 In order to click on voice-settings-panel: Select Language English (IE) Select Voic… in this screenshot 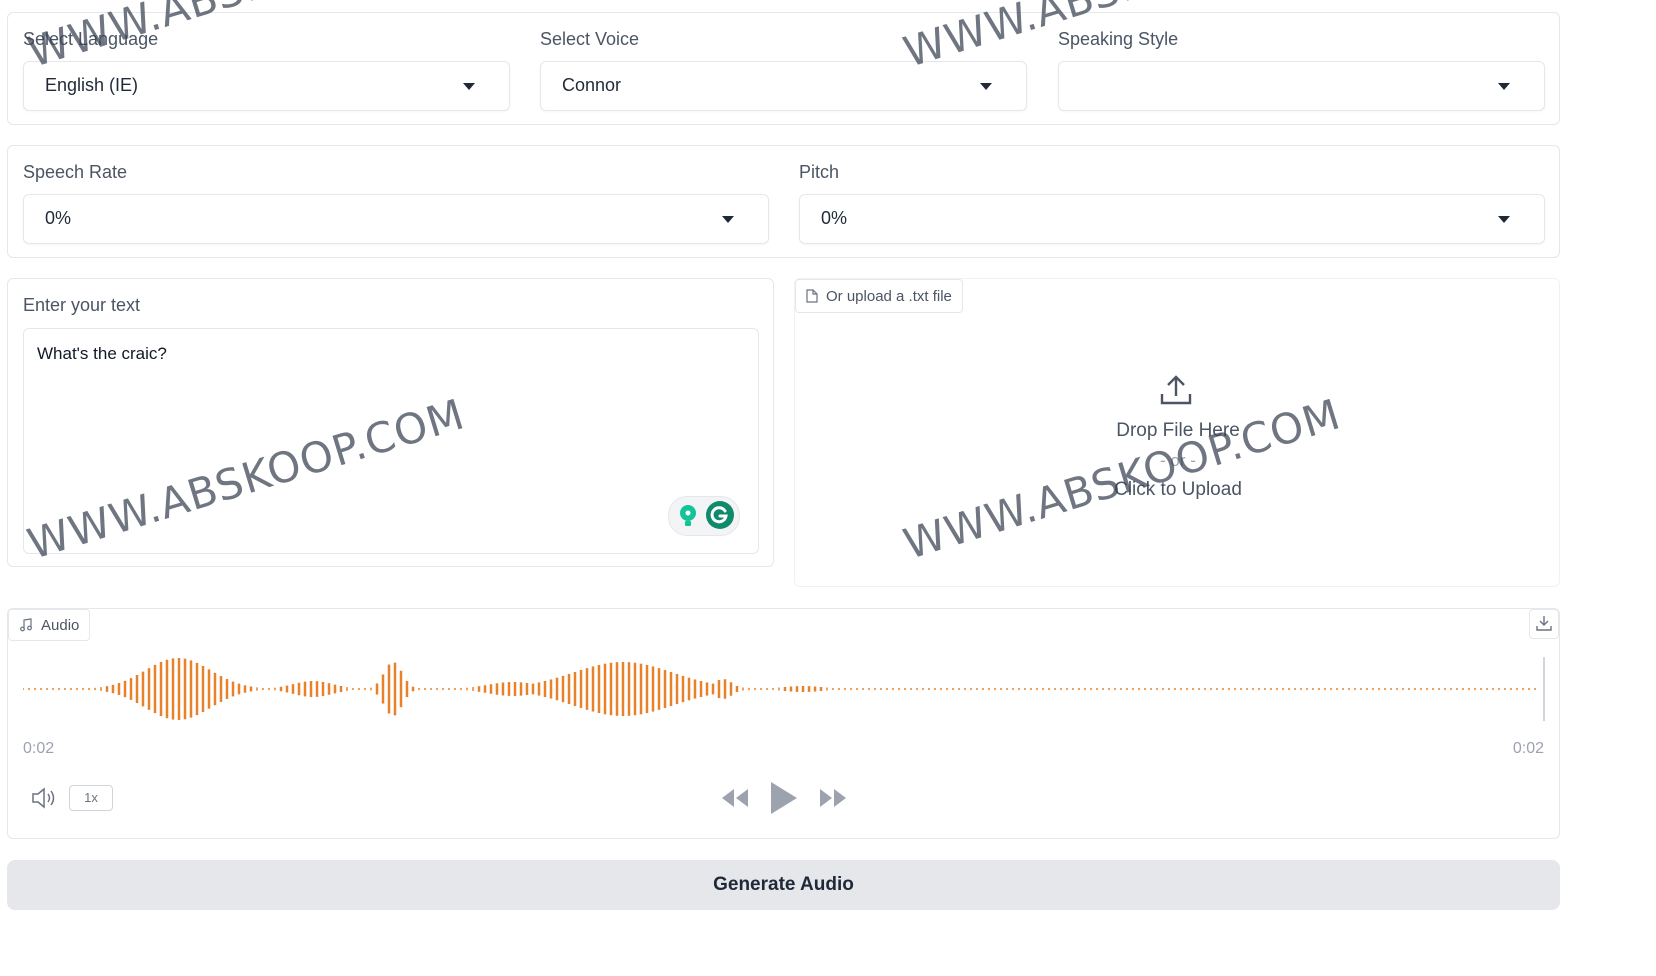, I will do `click(783, 68)`.